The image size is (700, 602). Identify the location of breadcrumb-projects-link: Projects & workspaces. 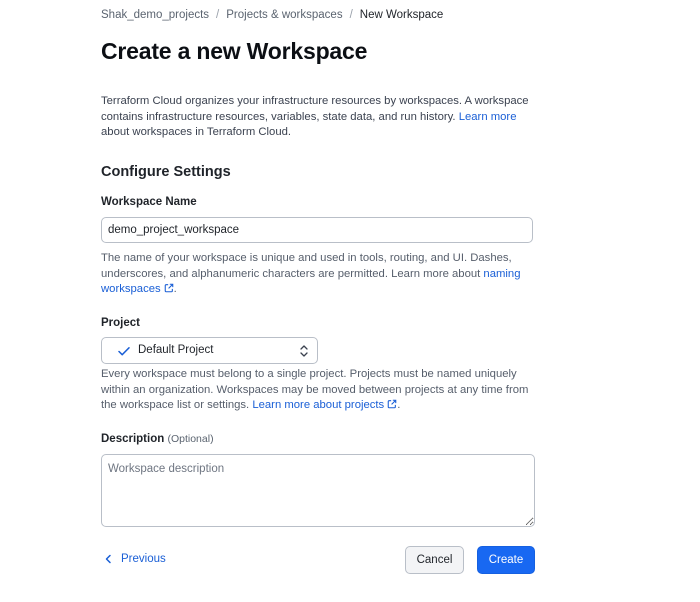
(284, 15).